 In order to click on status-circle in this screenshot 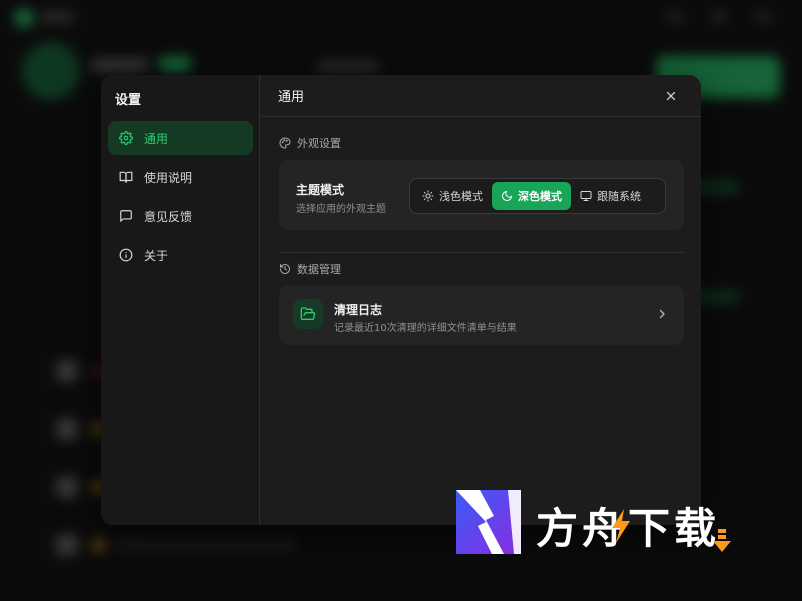, I will do `click(51, 71)`.